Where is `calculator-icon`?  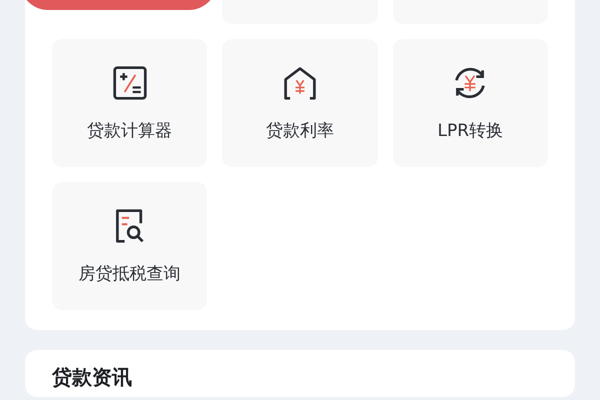
calculator-icon is located at coordinates (130, 82).